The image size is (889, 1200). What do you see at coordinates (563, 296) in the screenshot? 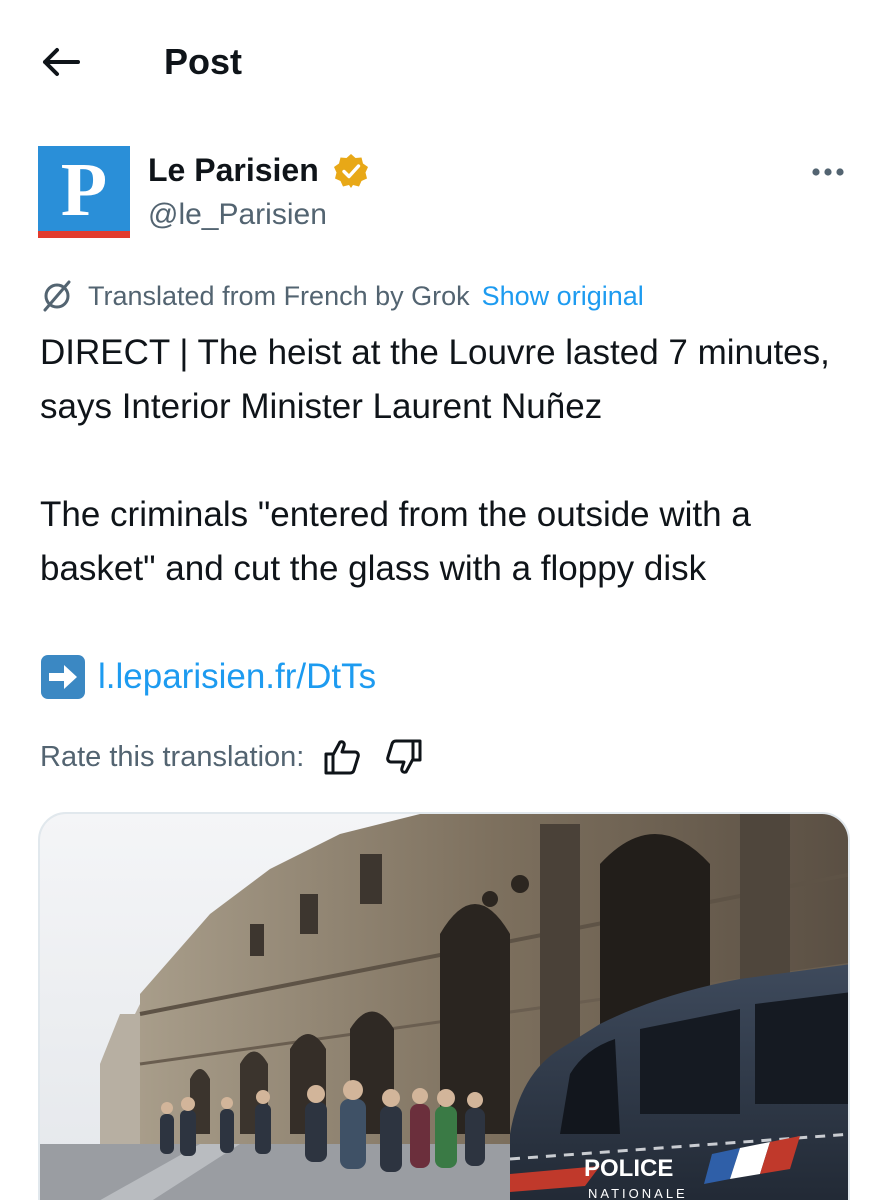
I see `show-original-link: Show original` at bounding box center [563, 296].